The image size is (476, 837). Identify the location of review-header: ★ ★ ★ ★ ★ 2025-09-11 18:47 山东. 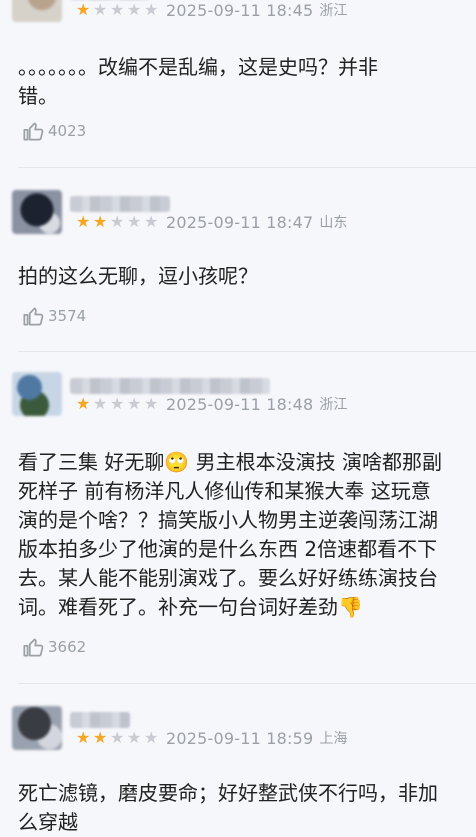
(242, 212).